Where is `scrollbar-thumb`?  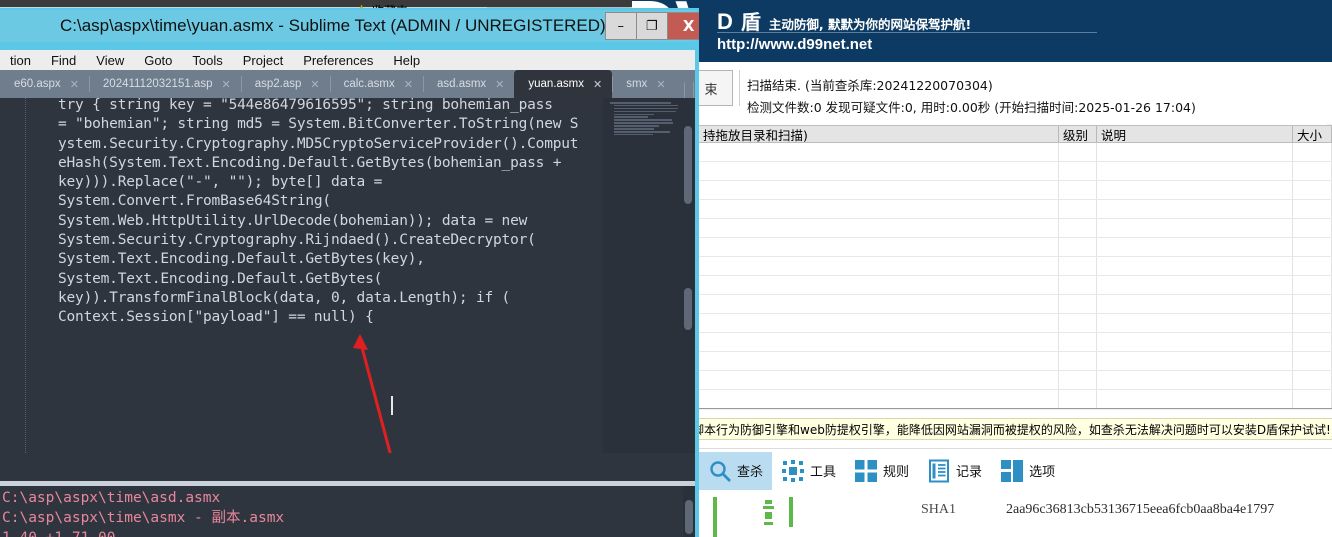
scrollbar-thumb is located at coordinates (688, 165).